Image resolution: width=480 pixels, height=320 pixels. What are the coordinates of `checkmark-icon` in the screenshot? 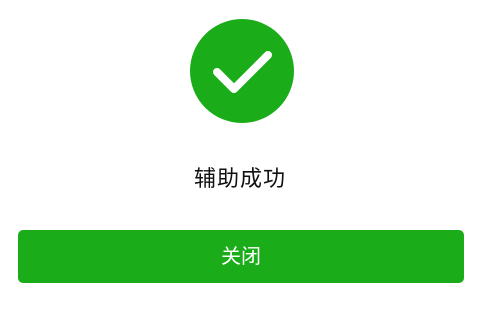 It's located at (242, 72).